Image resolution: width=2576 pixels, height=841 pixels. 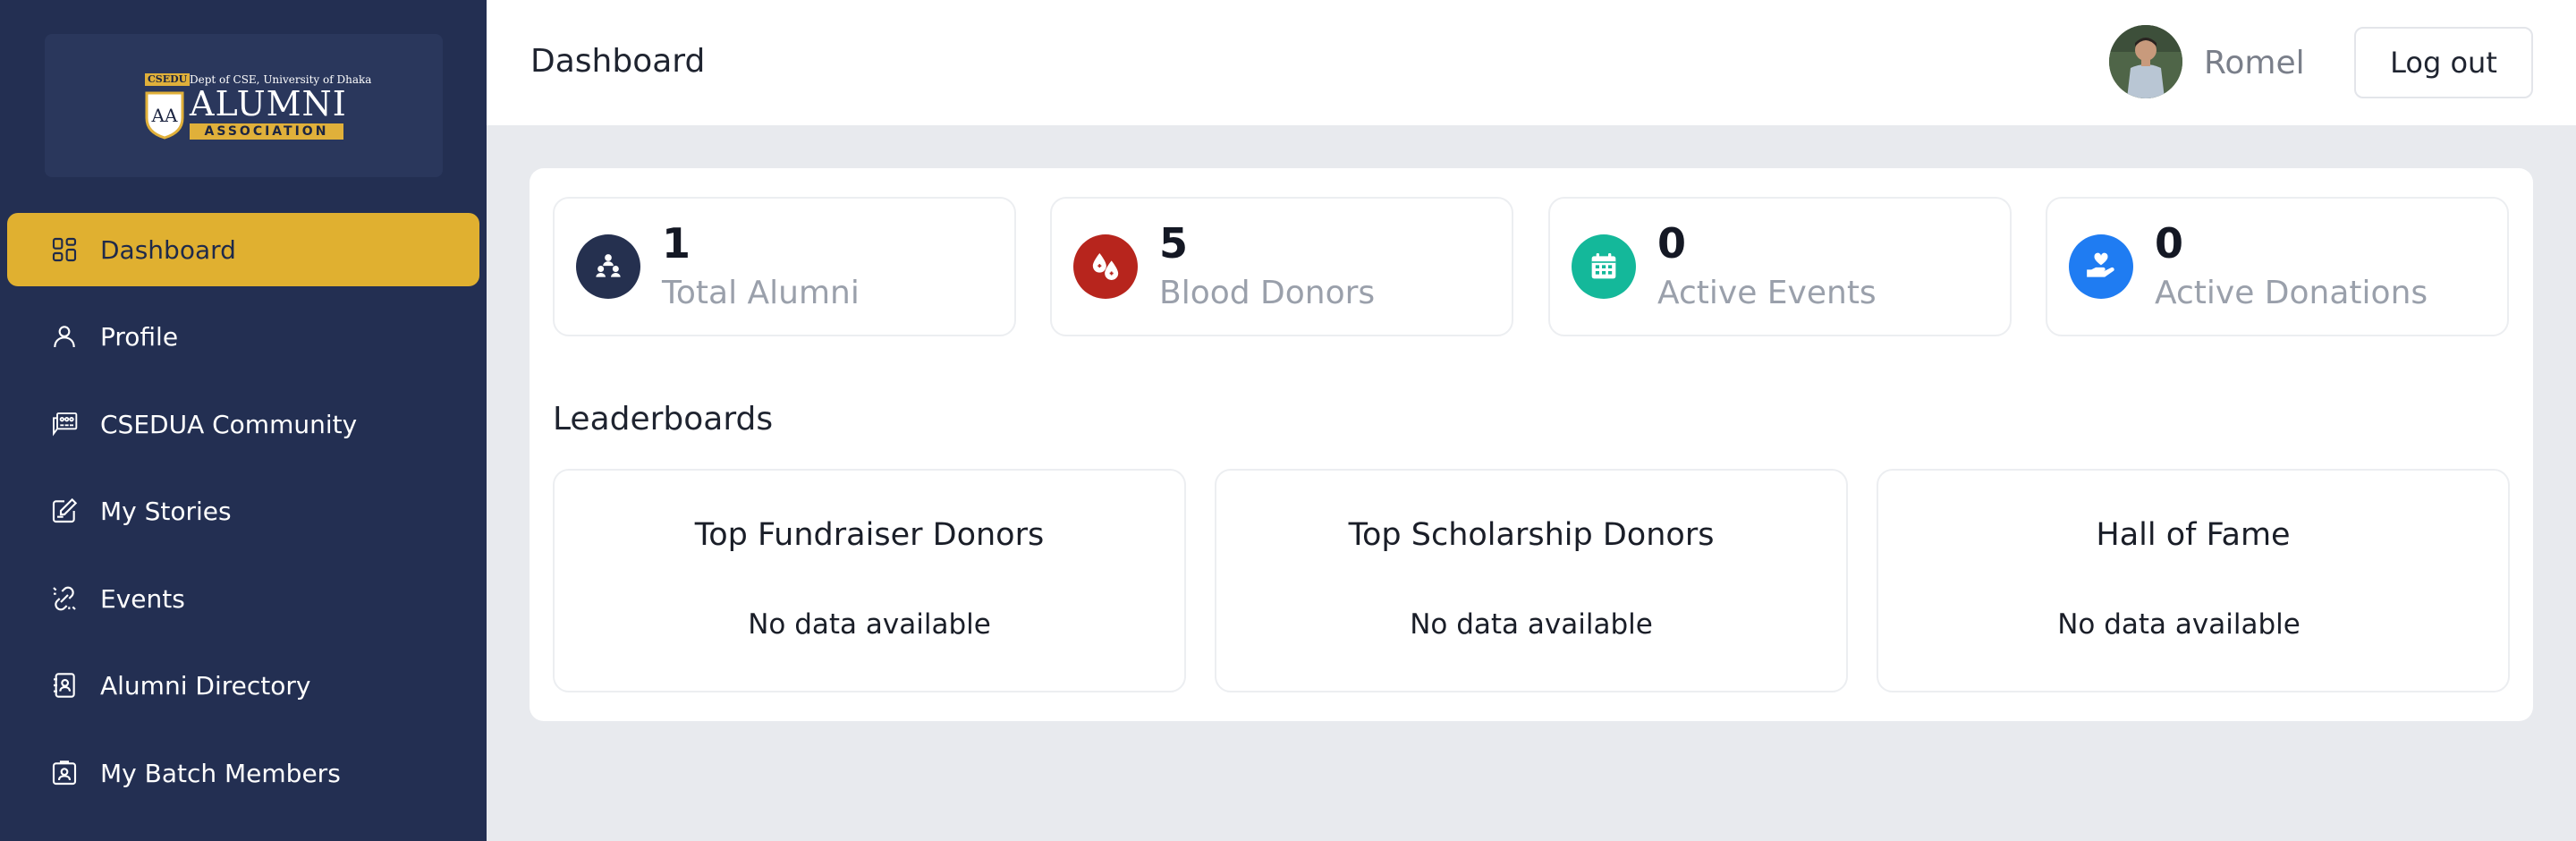 What do you see at coordinates (1604, 266) in the screenshot?
I see `calendar-icon` at bounding box center [1604, 266].